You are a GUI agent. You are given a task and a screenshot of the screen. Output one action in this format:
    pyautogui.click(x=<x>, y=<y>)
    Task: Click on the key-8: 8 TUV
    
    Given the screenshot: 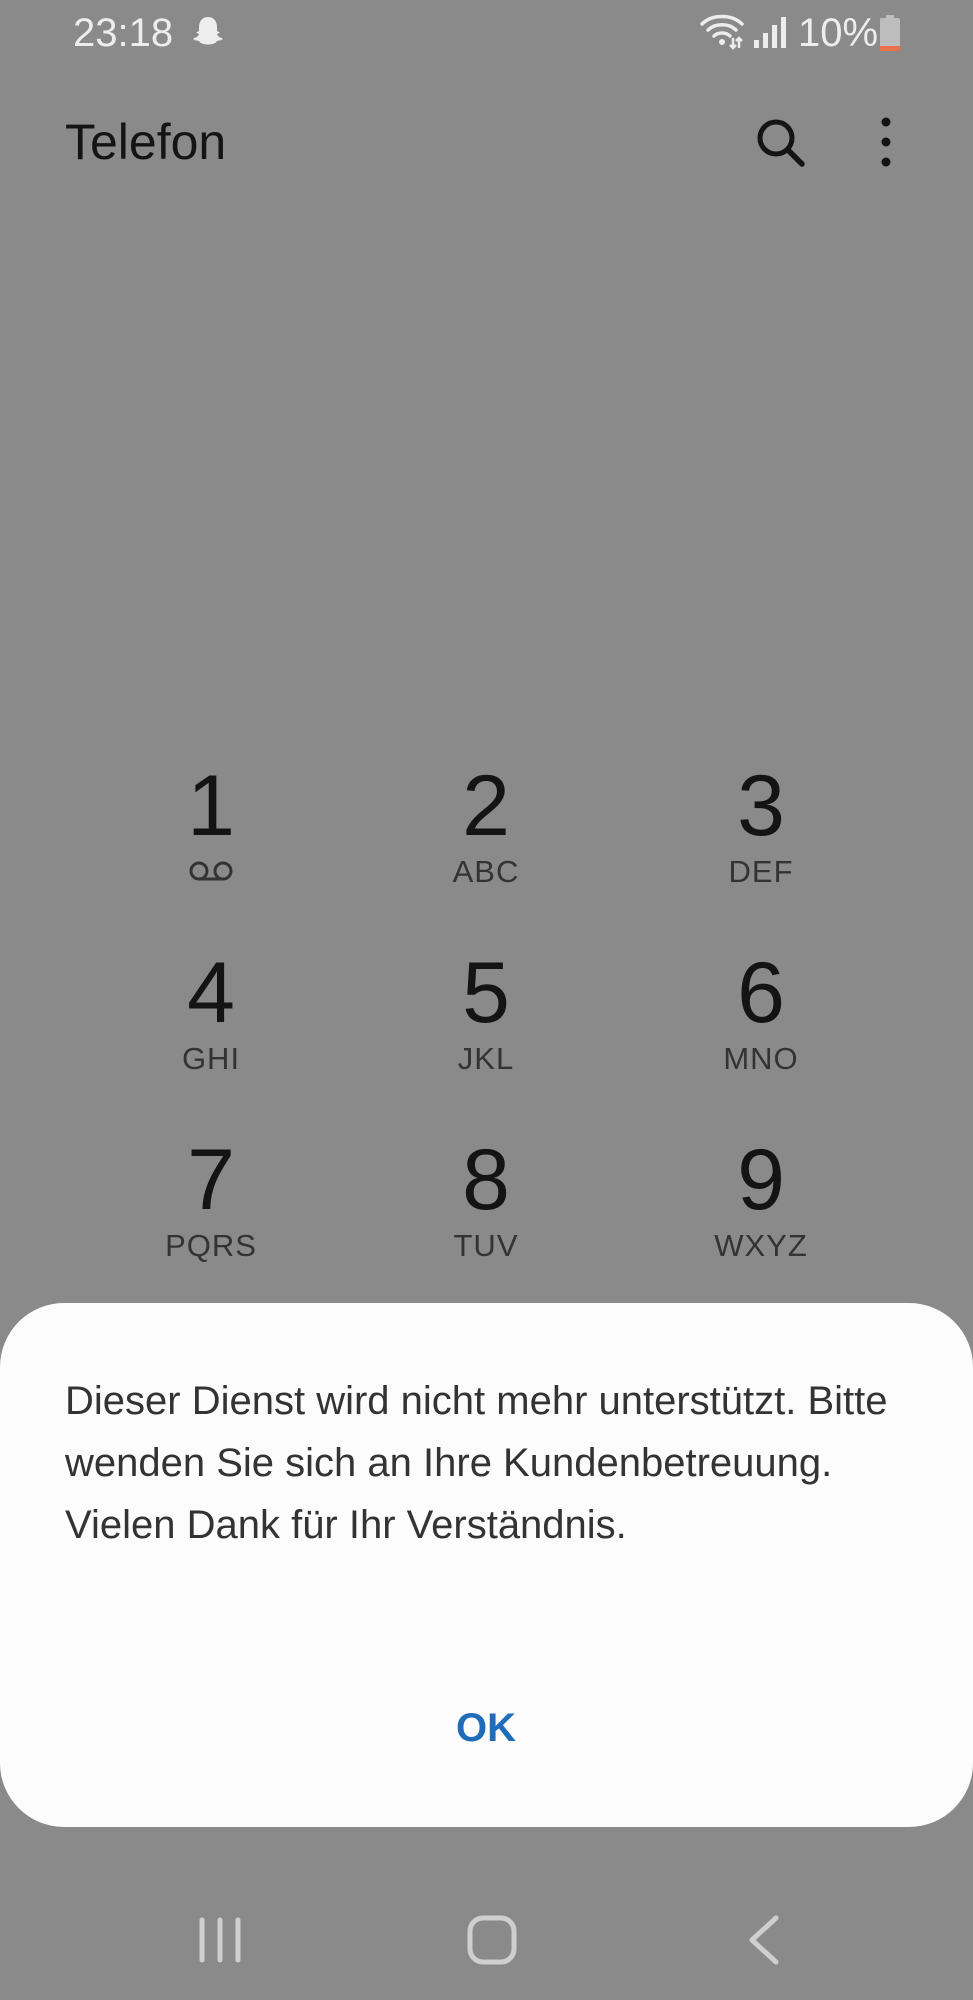 What is the action you would take?
    pyautogui.click(x=486, y=1199)
    